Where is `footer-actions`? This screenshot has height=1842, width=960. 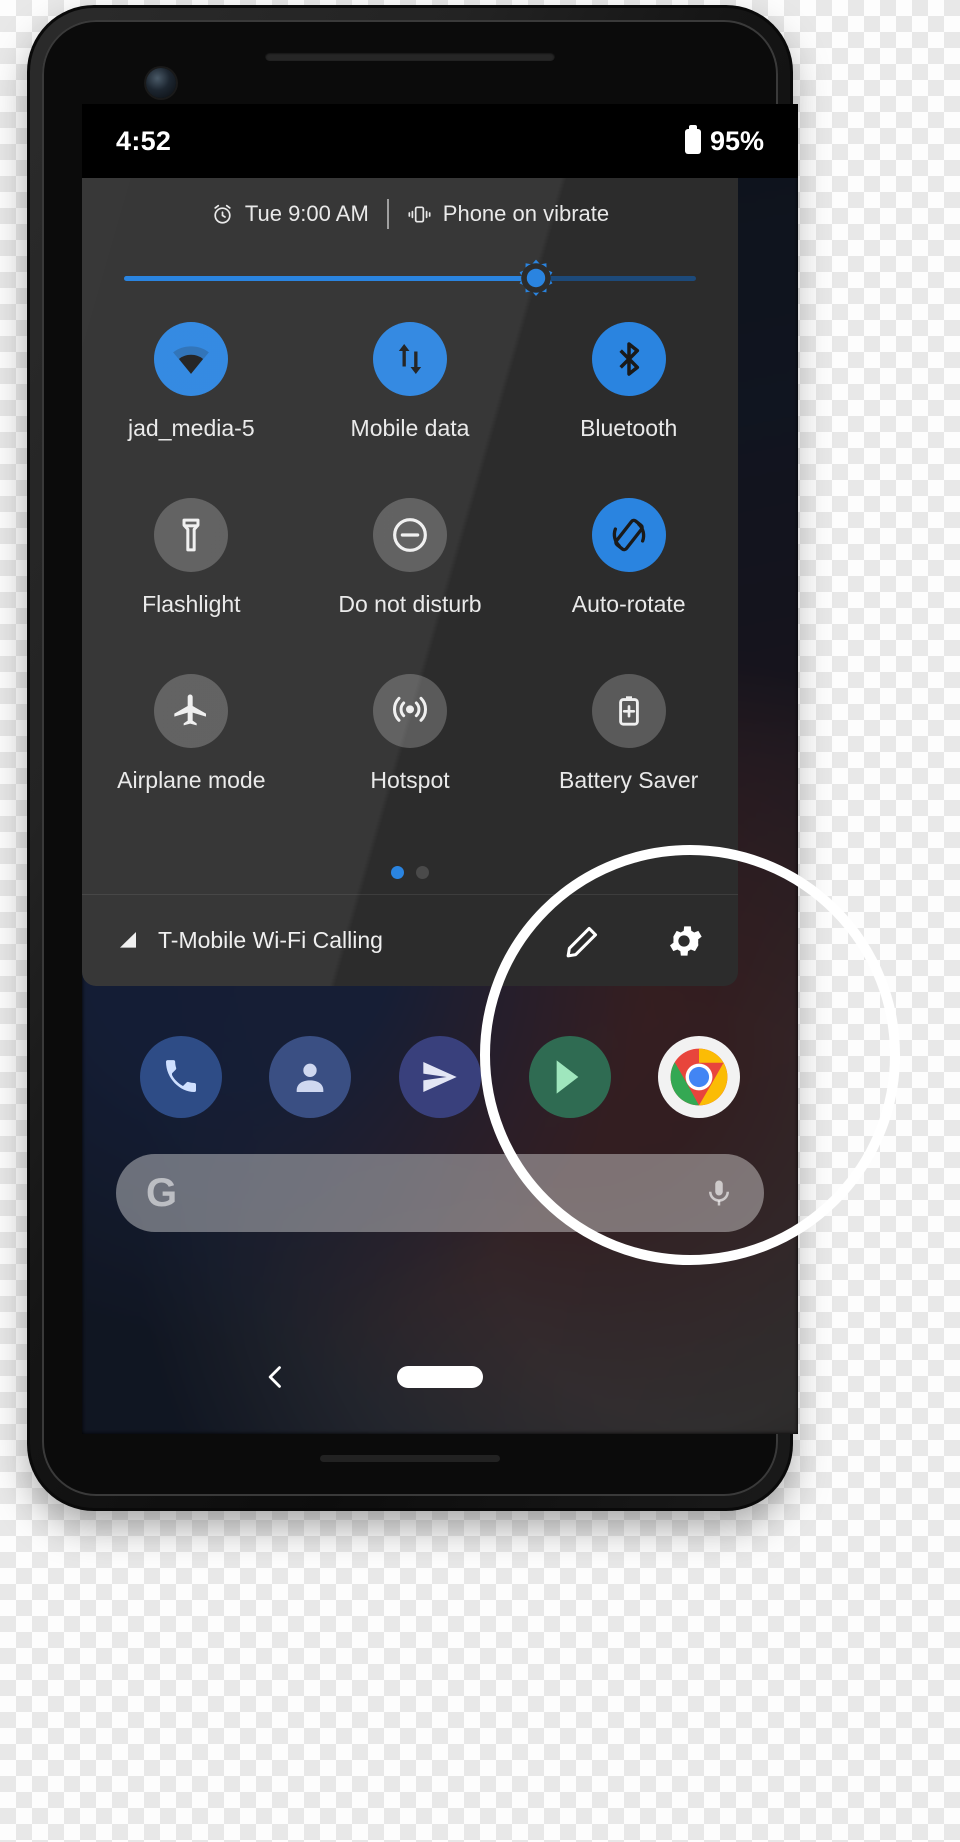
footer-actions is located at coordinates (634, 941).